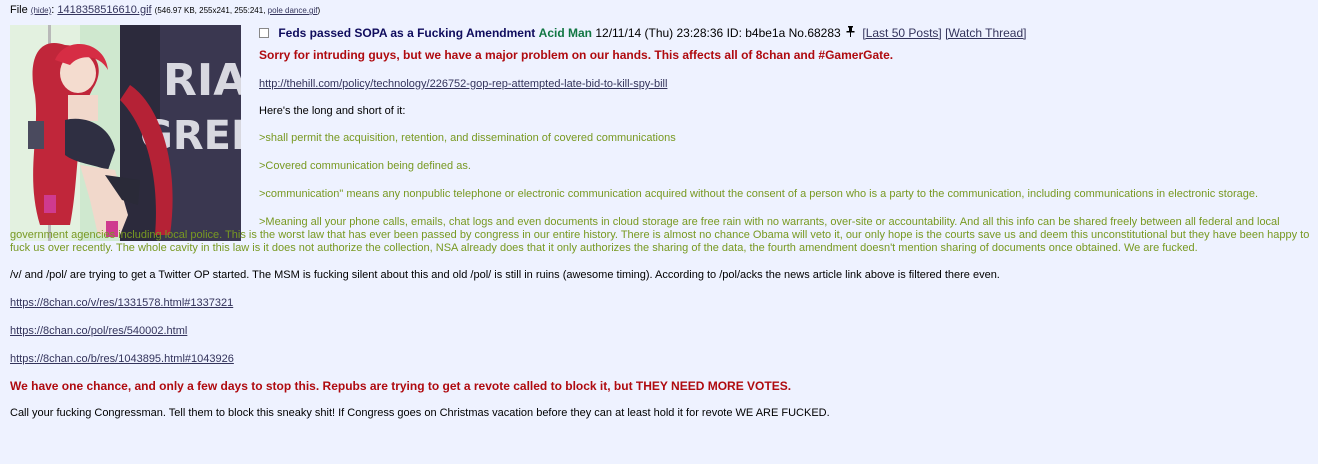  I want to click on post-number: 68283, so click(824, 33).